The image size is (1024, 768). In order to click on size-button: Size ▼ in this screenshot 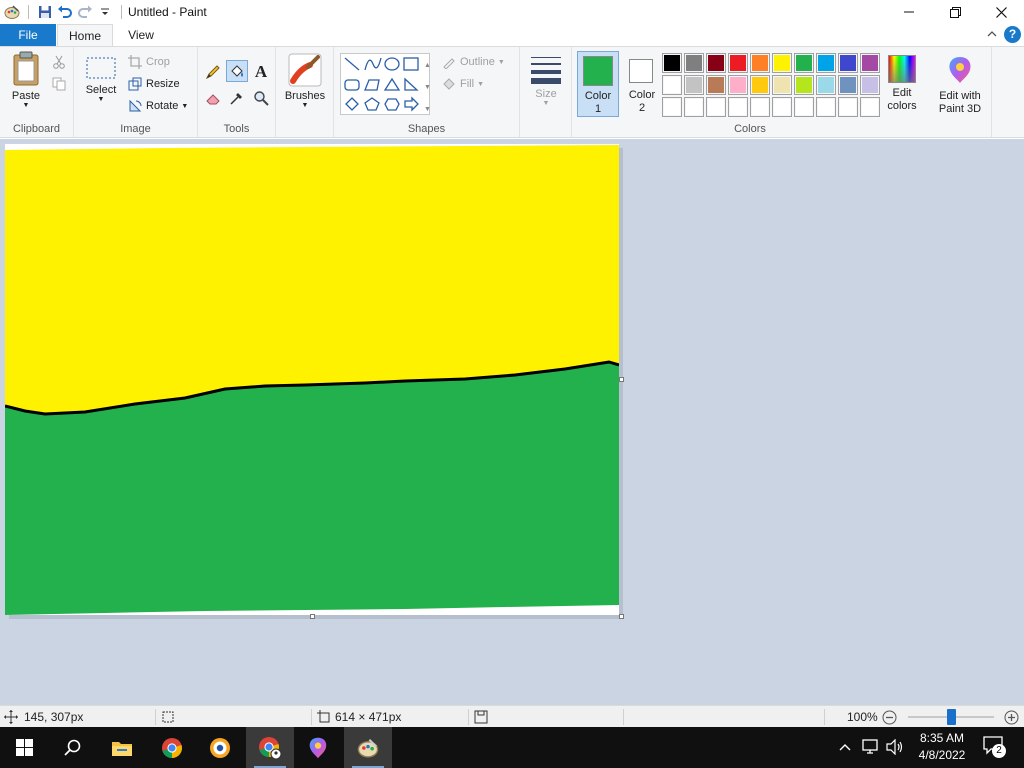, I will do `click(546, 81)`.